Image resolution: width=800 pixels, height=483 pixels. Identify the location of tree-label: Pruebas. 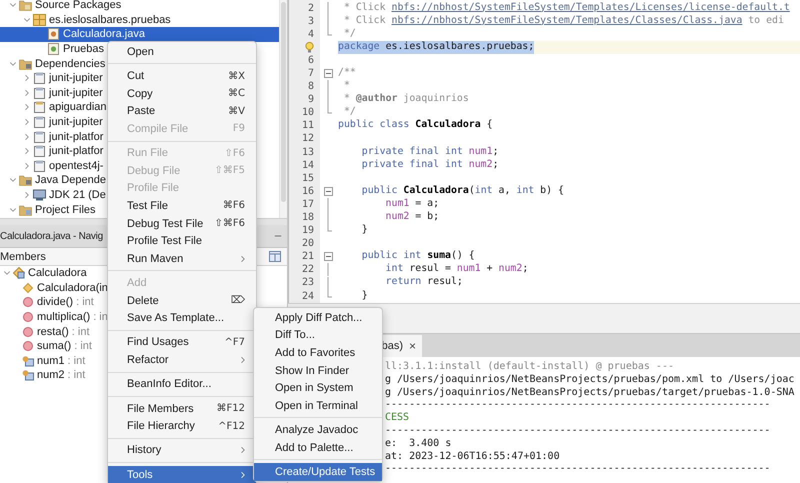
(83, 49).